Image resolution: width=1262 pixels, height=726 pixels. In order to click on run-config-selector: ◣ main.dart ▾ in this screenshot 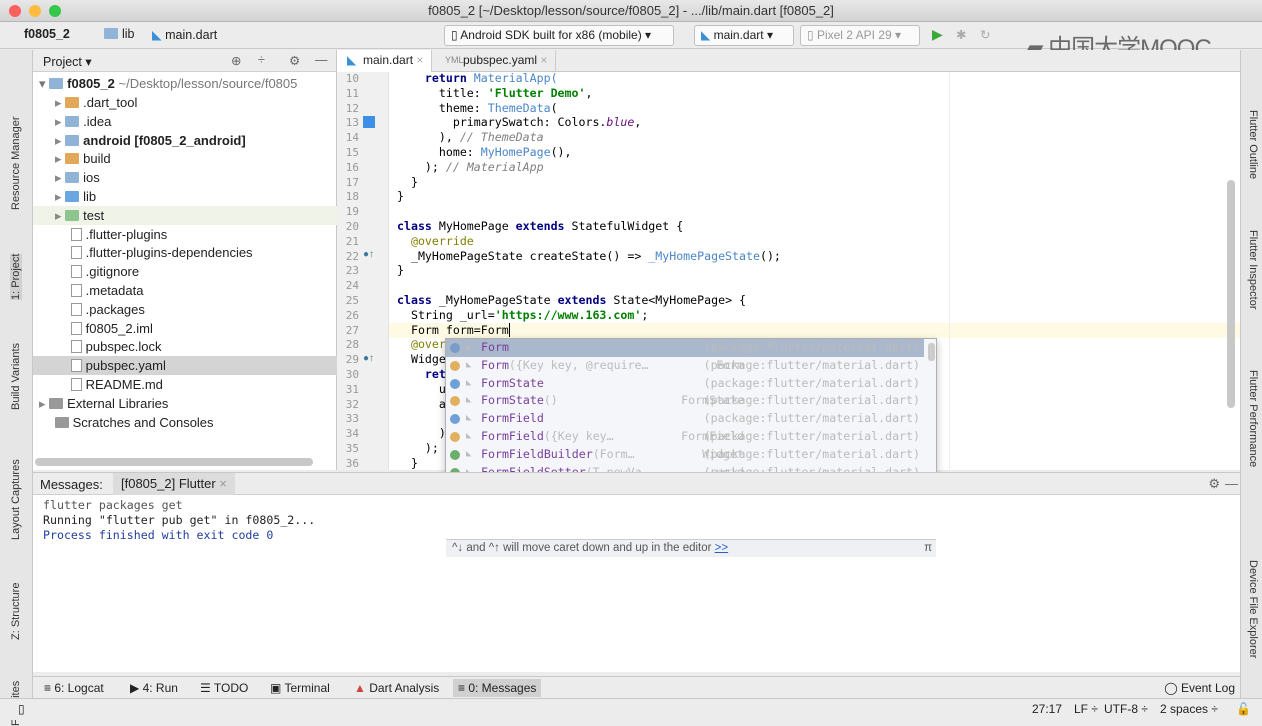, I will do `click(744, 35)`.